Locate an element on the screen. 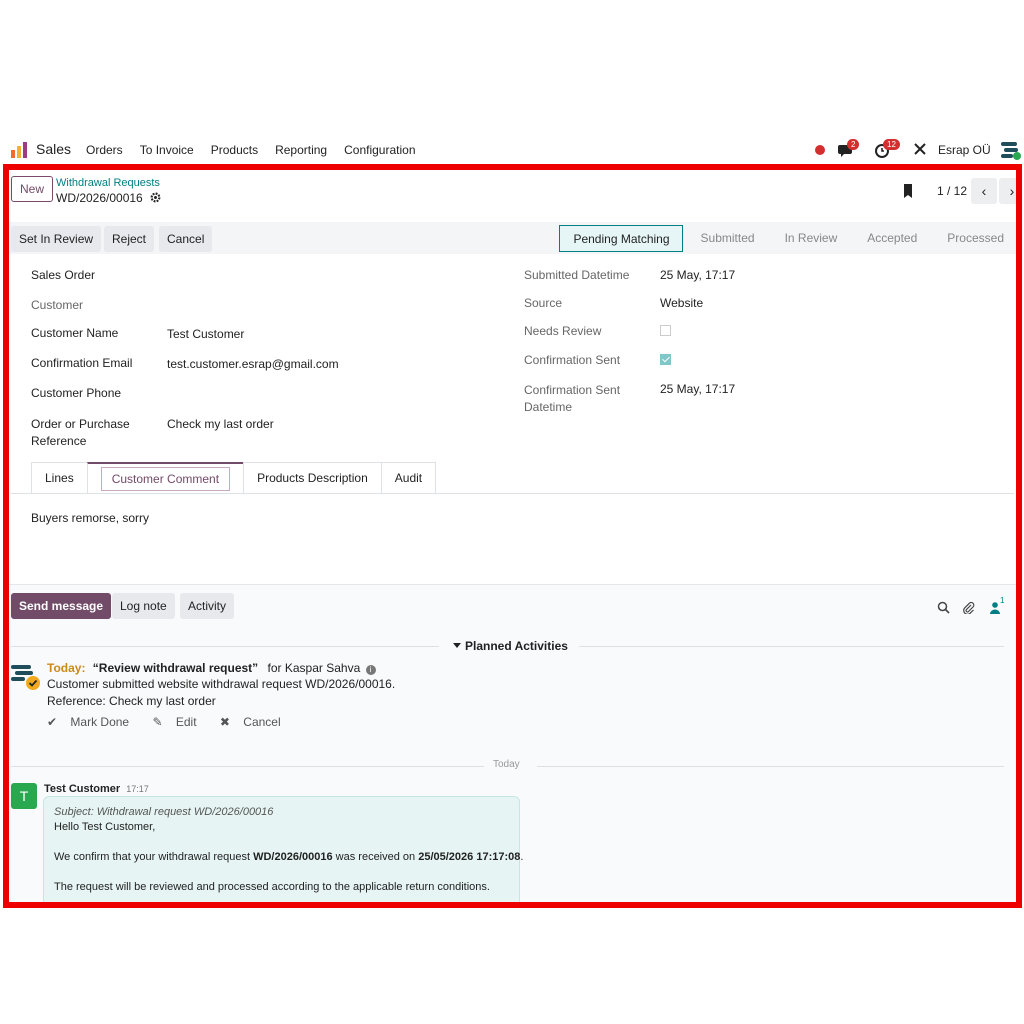 The width and height of the screenshot is (1024, 1024). message-header: Test Customer 17:17 is located at coordinates (96, 789).